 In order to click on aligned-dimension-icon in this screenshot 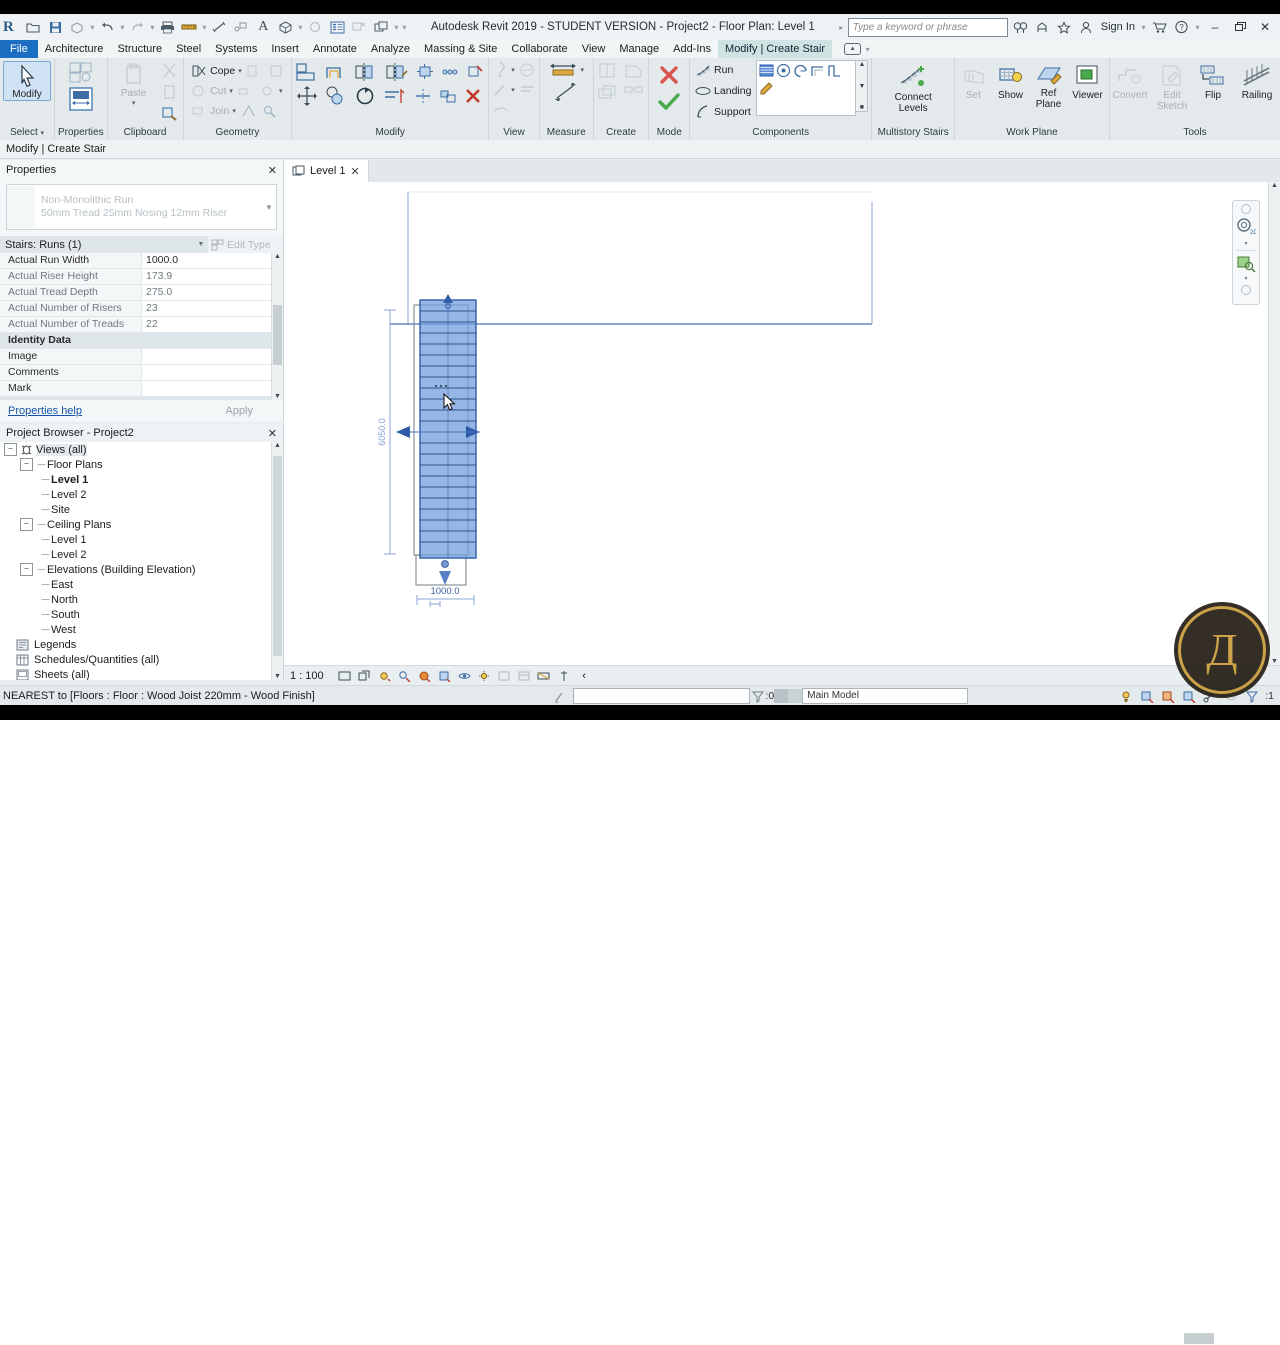, I will do `click(219, 27)`.